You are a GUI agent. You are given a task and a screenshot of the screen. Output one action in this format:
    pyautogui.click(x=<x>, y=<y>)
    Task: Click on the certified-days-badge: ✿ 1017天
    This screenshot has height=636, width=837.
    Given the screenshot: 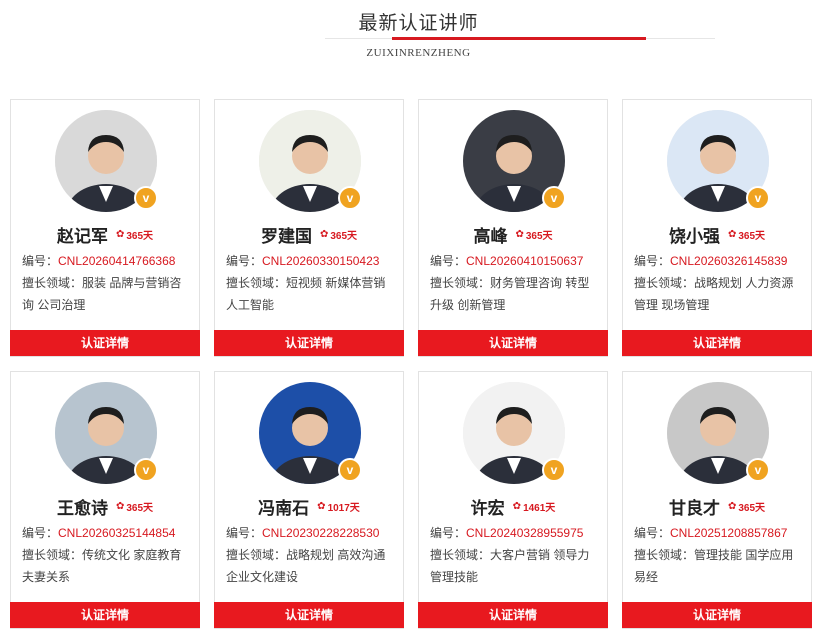 What is the action you would take?
    pyautogui.click(x=338, y=506)
    